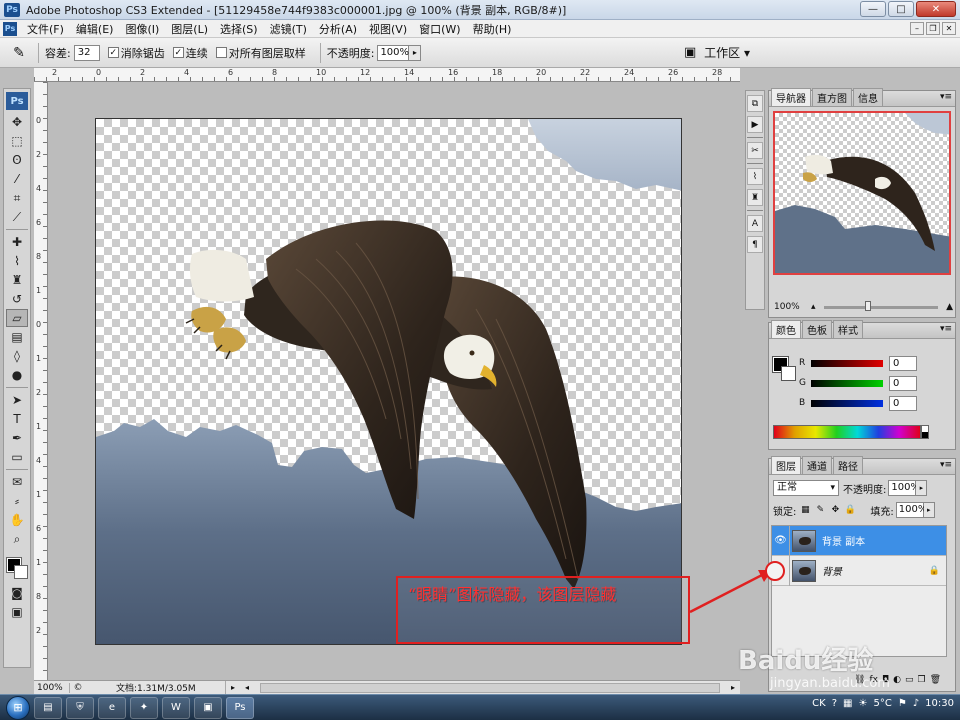 The width and height of the screenshot is (960, 720). What do you see at coordinates (142, 29) in the screenshot?
I see `menu-image: 图像(I)` at bounding box center [142, 29].